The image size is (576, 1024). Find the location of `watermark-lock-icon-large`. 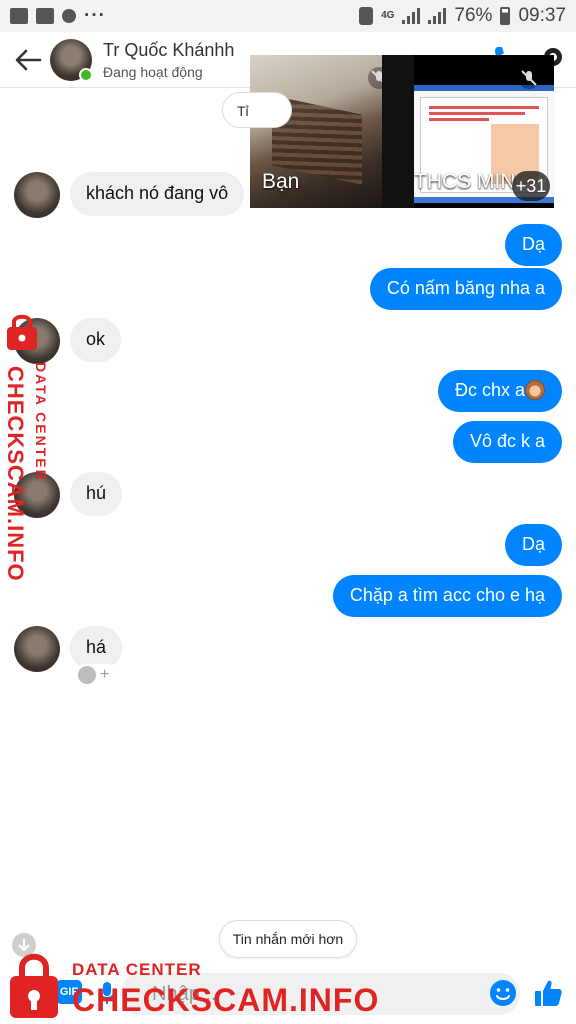

watermark-lock-icon-large is located at coordinates (34, 985).